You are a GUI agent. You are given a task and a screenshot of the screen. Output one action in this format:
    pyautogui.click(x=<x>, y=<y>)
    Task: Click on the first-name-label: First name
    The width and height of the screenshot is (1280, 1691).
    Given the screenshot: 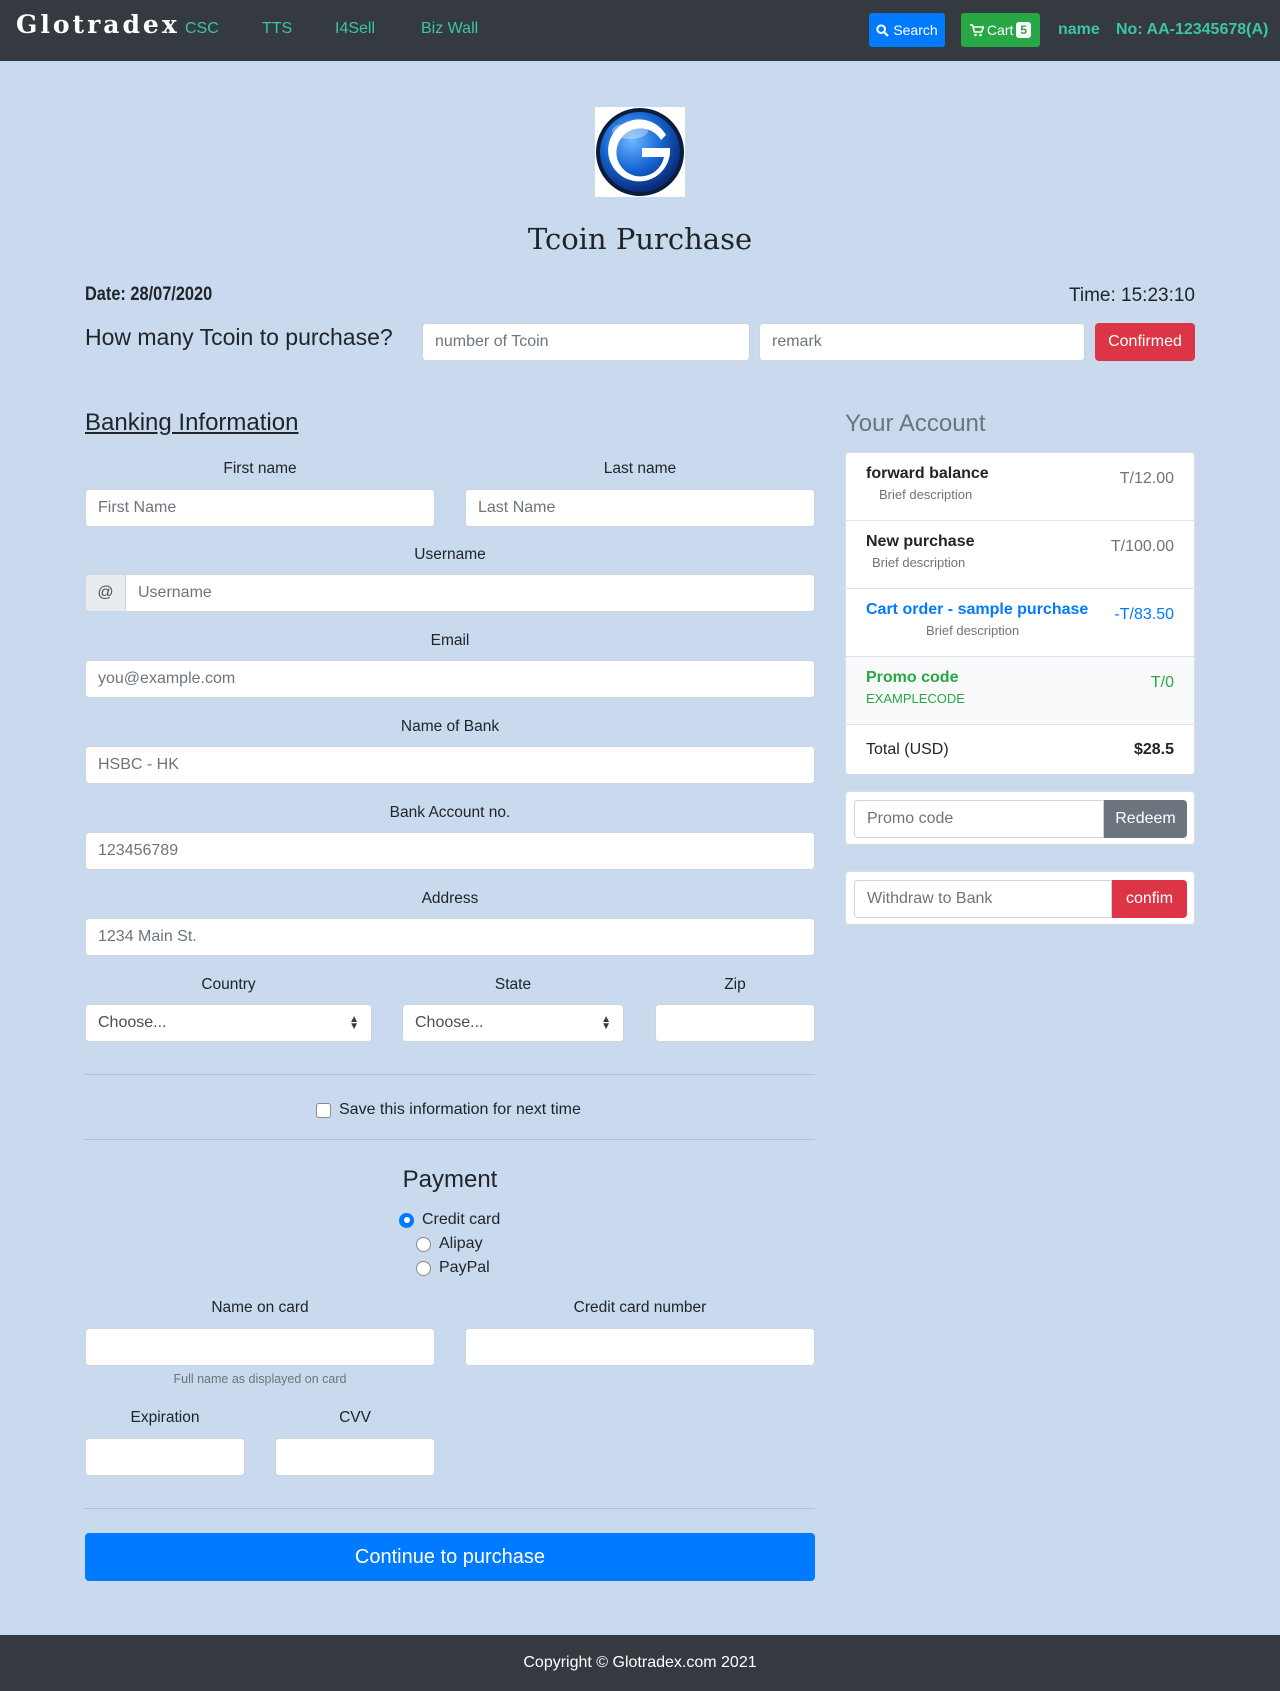 What is the action you would take?
    pyautogui.click(x=260, y=468)
    